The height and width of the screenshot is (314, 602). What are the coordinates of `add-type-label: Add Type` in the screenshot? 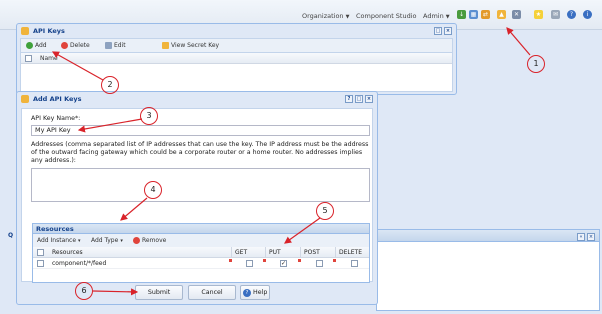 It's located at (105, 240).